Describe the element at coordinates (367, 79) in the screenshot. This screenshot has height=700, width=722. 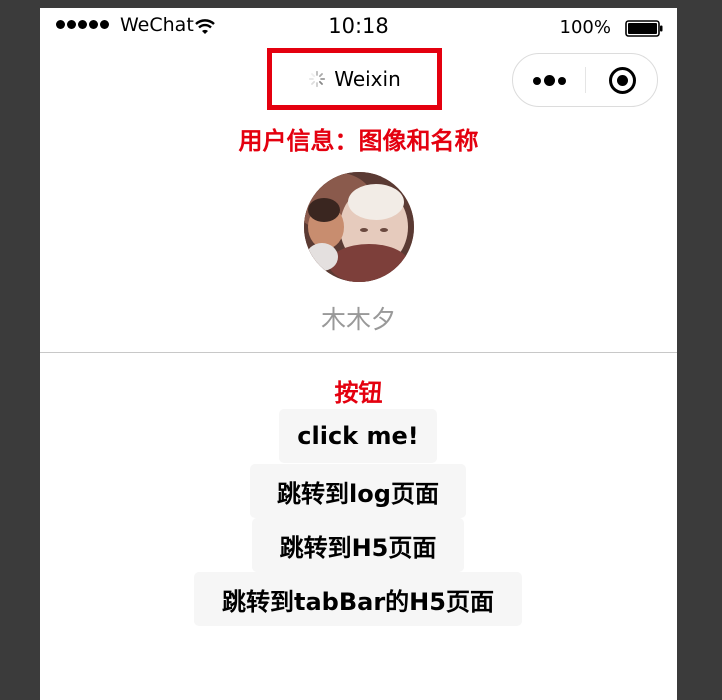
I see `nav-title: Weixin` at that location.